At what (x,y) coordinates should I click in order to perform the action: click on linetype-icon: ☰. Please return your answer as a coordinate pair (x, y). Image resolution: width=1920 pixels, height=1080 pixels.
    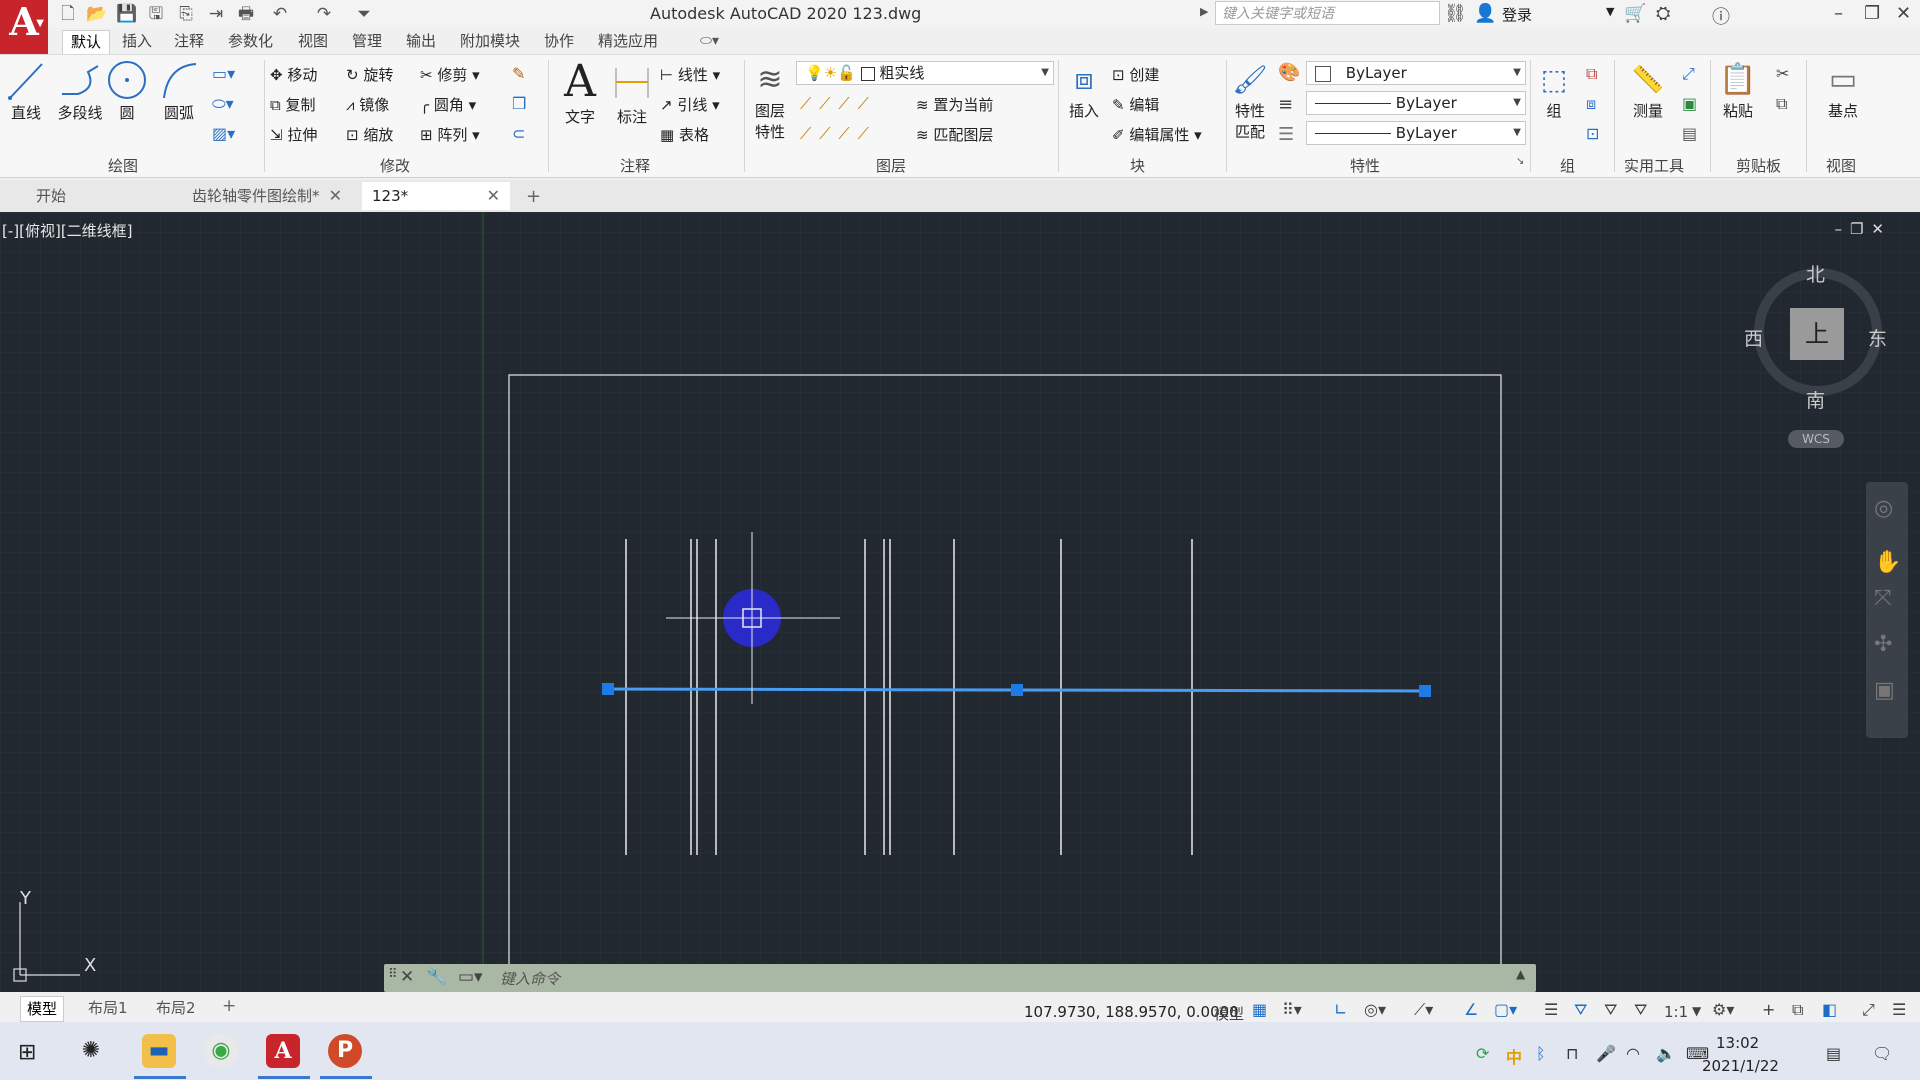
    Looking at the image, I should click on (1286, 134).